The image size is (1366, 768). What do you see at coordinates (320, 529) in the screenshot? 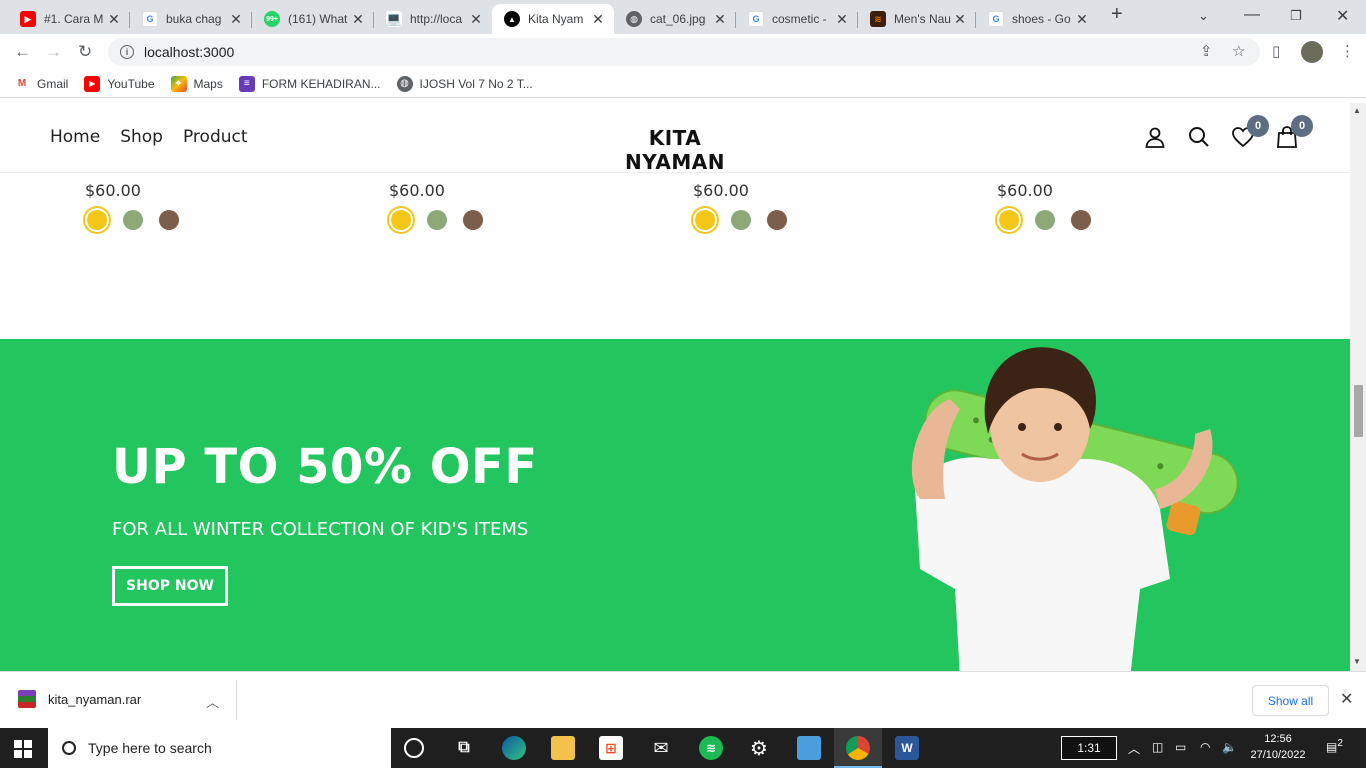
I see `banner-subtitle: FOR ALL WINTER COLLECTION OF KID'S ITEMS` at bounding box center [320, 529].